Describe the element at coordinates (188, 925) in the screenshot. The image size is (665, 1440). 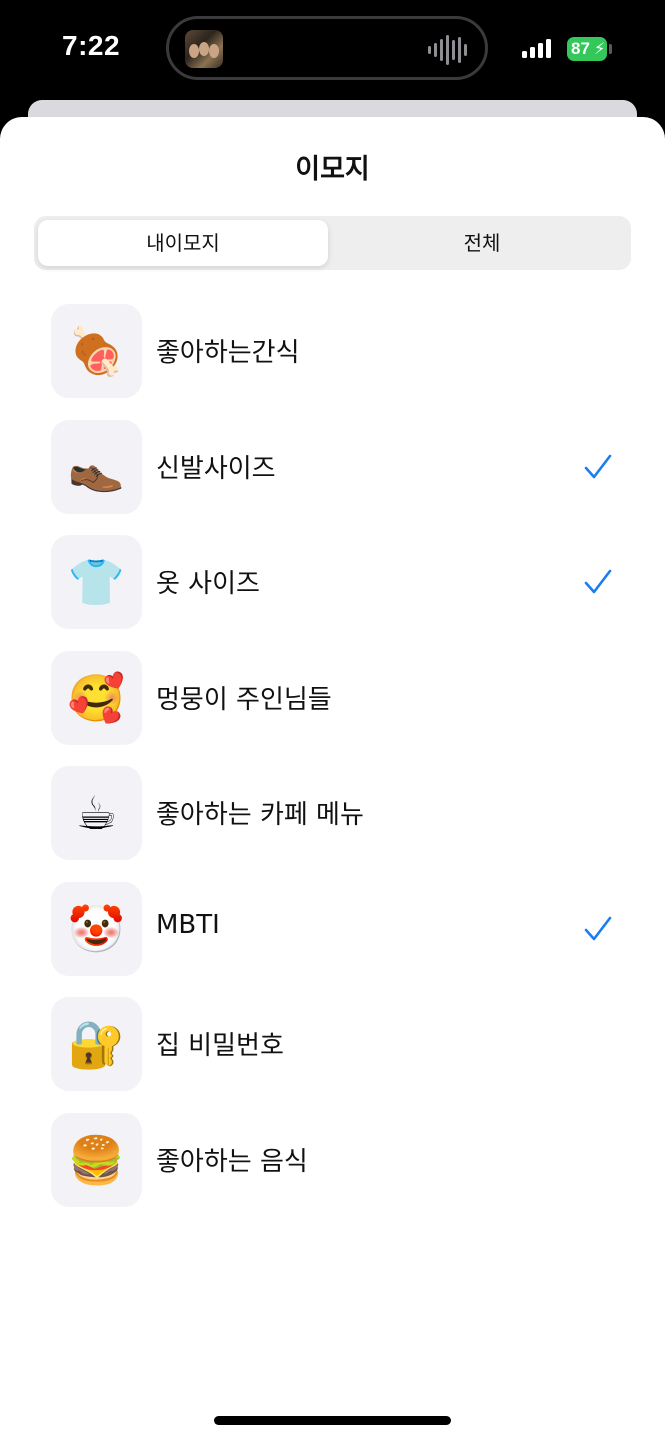
I see `list-item-label: MBTI` at that location.